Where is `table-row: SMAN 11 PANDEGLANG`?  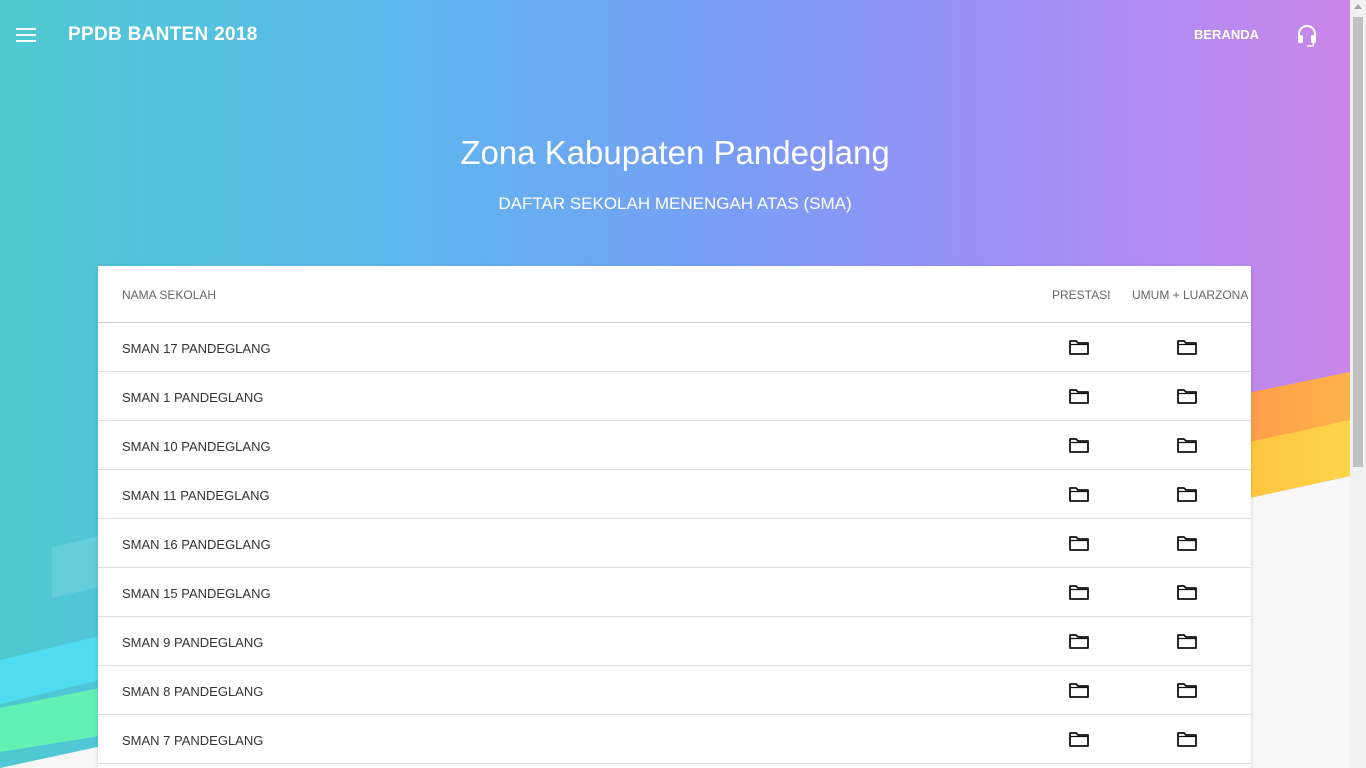 table-row: SMAN 11 PANDEGLANG is located at coordinates (674, 494).